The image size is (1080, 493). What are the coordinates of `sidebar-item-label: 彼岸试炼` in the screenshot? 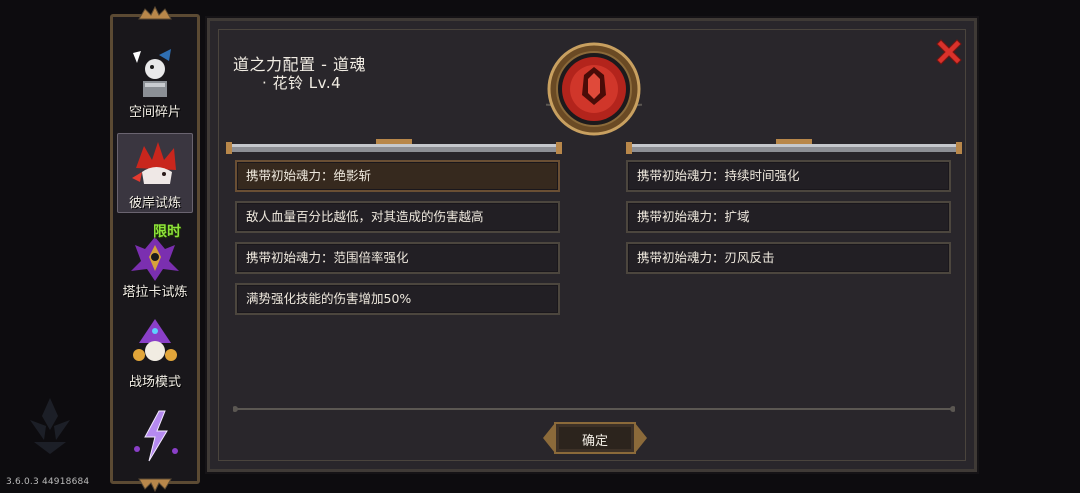 It's located at (154, 203).